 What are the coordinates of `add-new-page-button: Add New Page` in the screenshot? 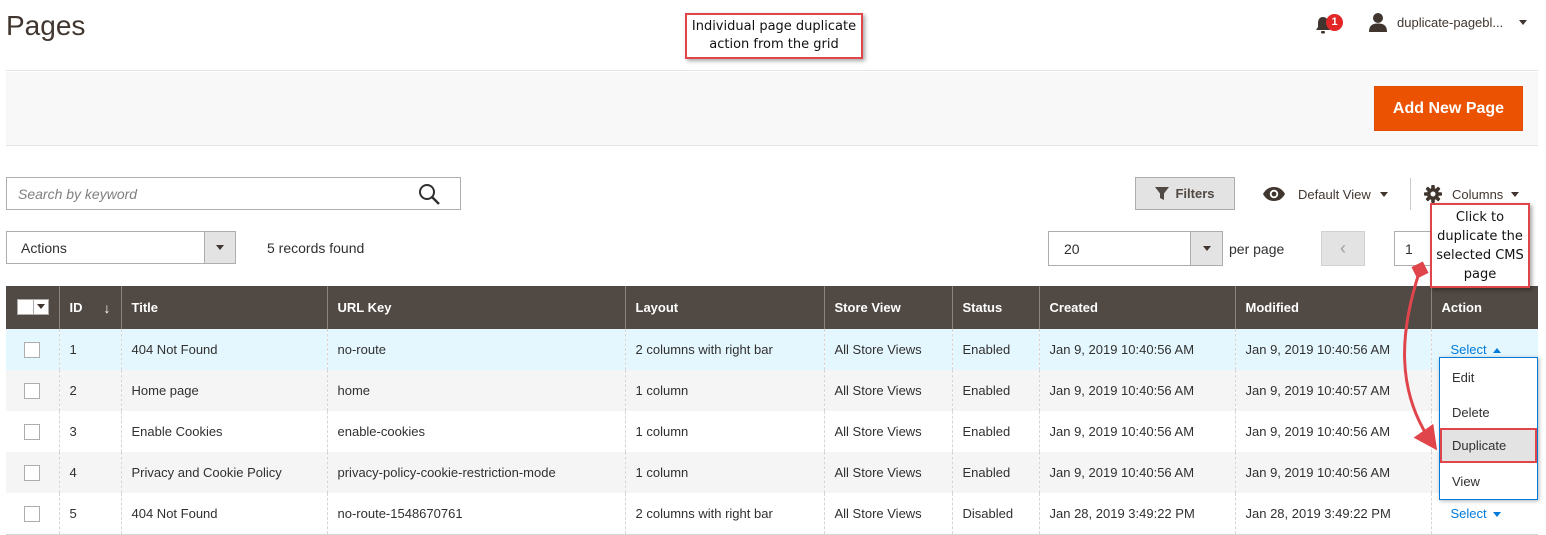 It's located at (1448, 108).